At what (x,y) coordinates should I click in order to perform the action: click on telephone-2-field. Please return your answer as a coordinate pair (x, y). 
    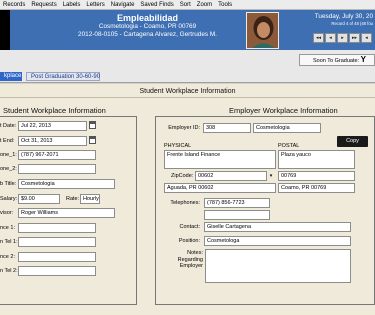
    Looking at the image, I should click on (237, 215).